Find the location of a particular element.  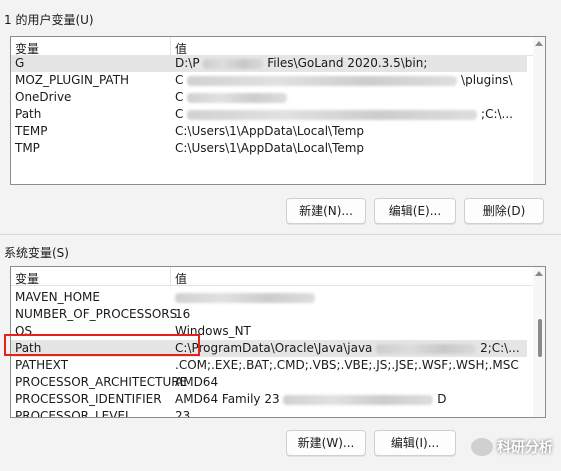

system-vars-group-label: 系统变量(S) is located at coordinates (36, 253).